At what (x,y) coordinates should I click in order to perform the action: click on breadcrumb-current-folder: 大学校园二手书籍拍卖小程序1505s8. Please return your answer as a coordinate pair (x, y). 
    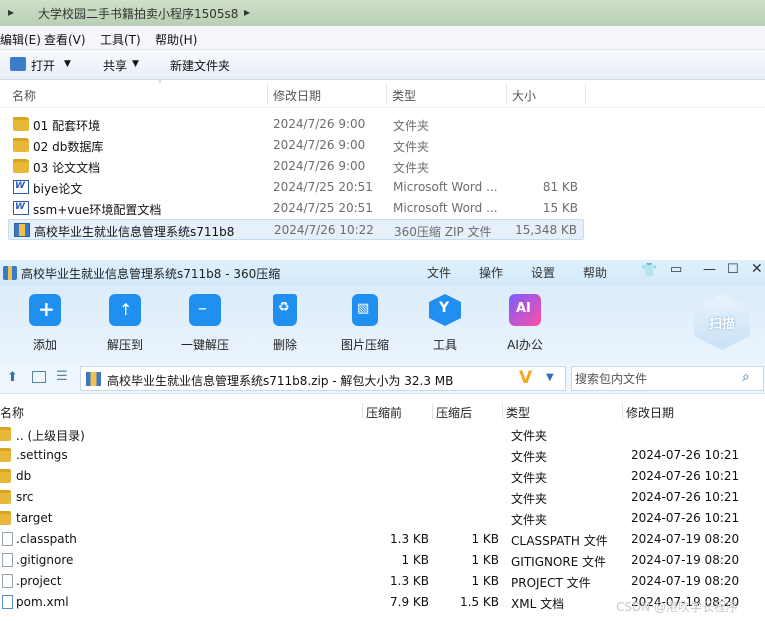
    Looking at the image, I should click on (138, 13).